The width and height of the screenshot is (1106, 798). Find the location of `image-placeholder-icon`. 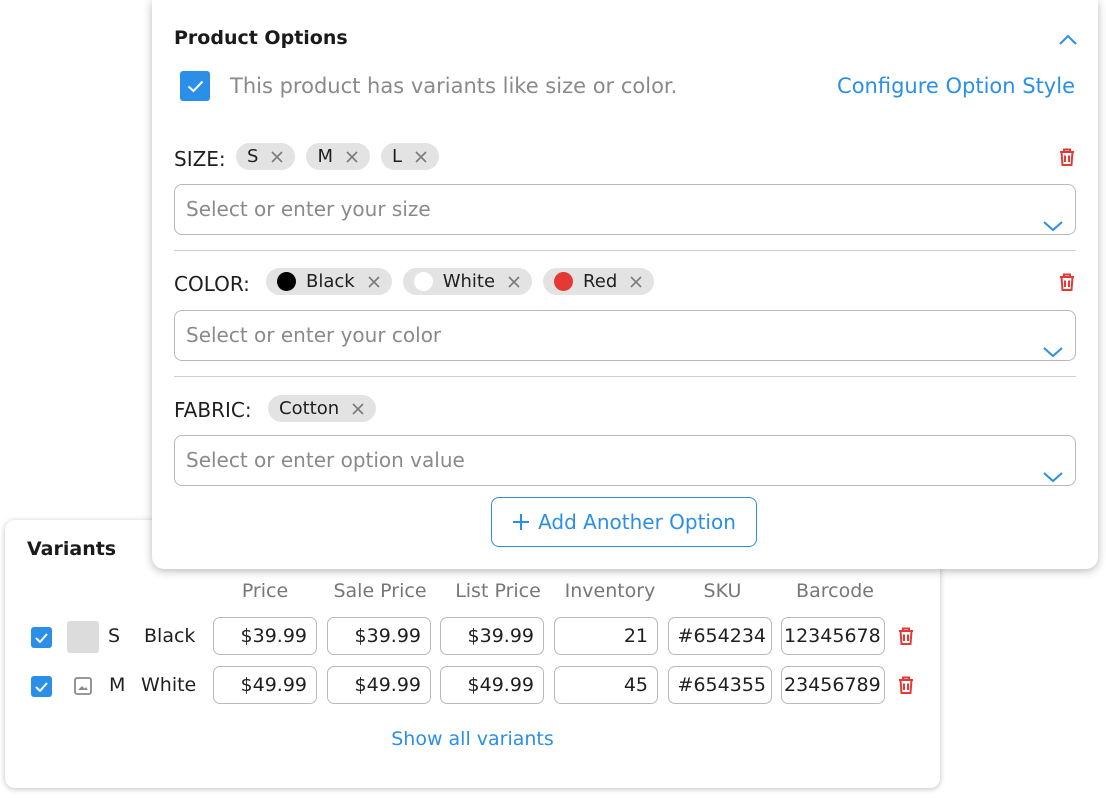

image-placeholder-icon is located at coordinates (83, 686).